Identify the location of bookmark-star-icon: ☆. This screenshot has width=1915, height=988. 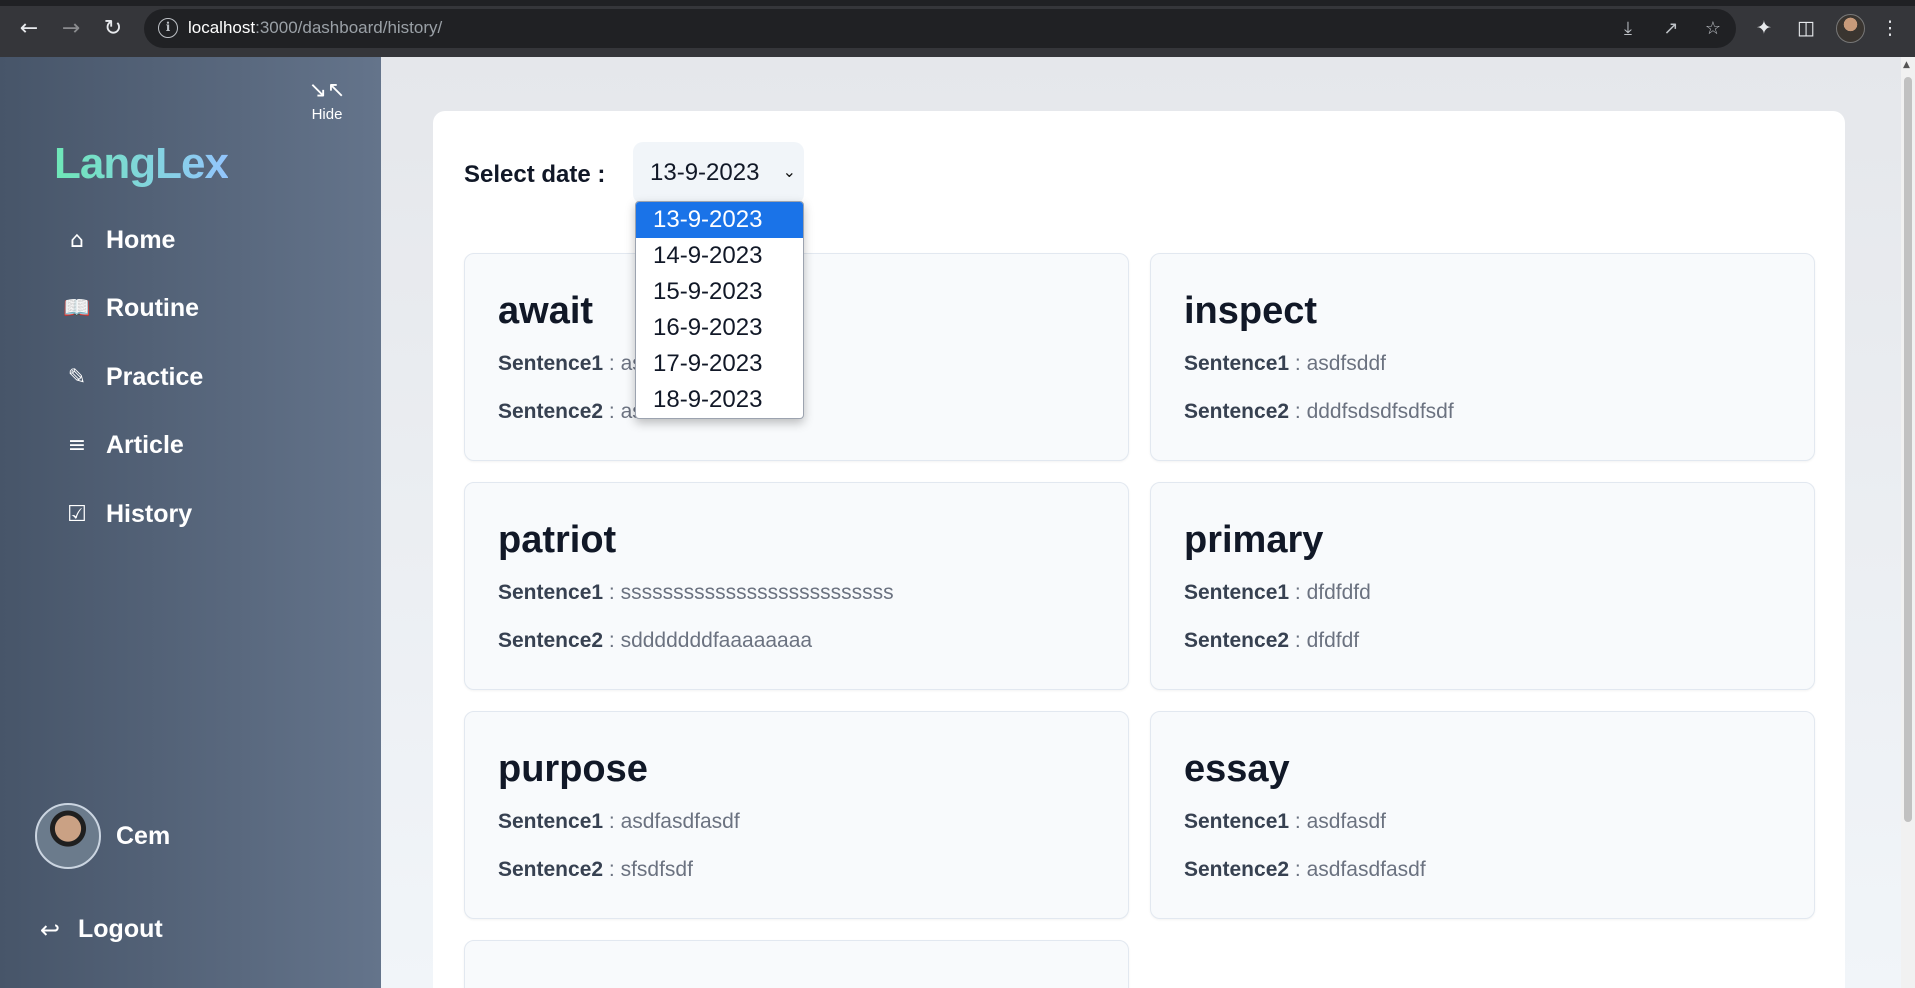
(1713, 29).